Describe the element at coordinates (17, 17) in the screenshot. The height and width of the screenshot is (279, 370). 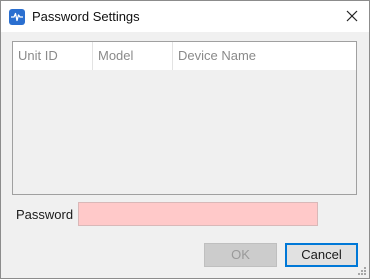
I see `waveform-icon` at that location.